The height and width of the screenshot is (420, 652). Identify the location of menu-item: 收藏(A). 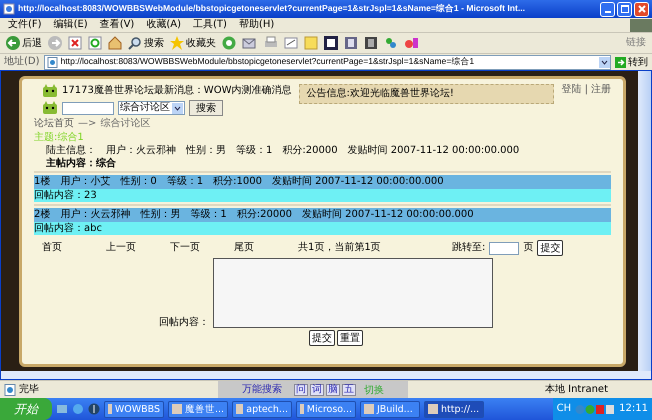
(163, 25).